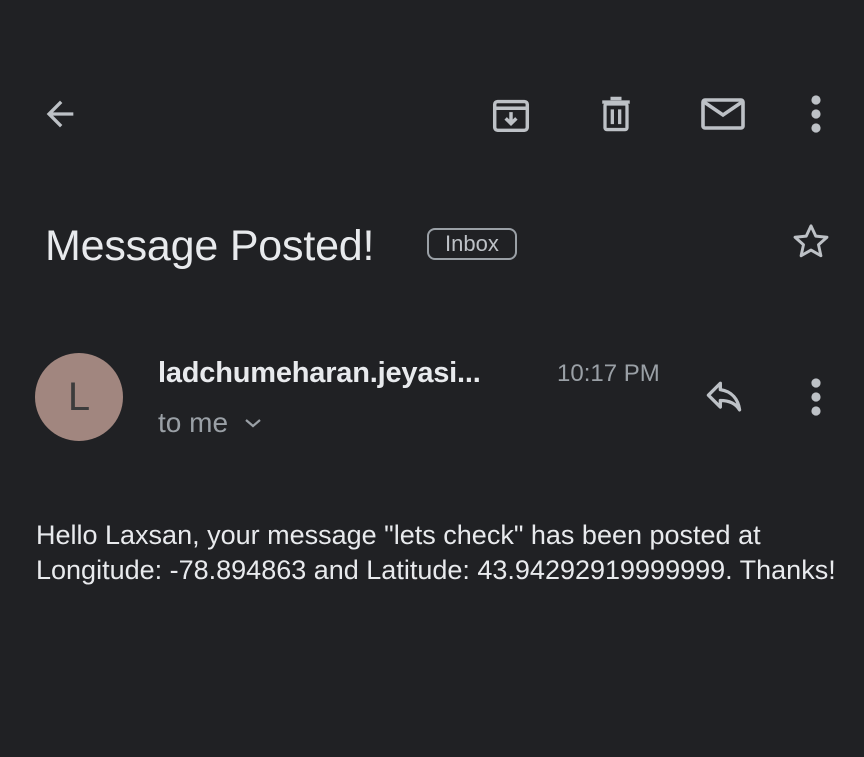 This screenshot has width=864, height=757. I want to click on star-button, so click(811, 242).